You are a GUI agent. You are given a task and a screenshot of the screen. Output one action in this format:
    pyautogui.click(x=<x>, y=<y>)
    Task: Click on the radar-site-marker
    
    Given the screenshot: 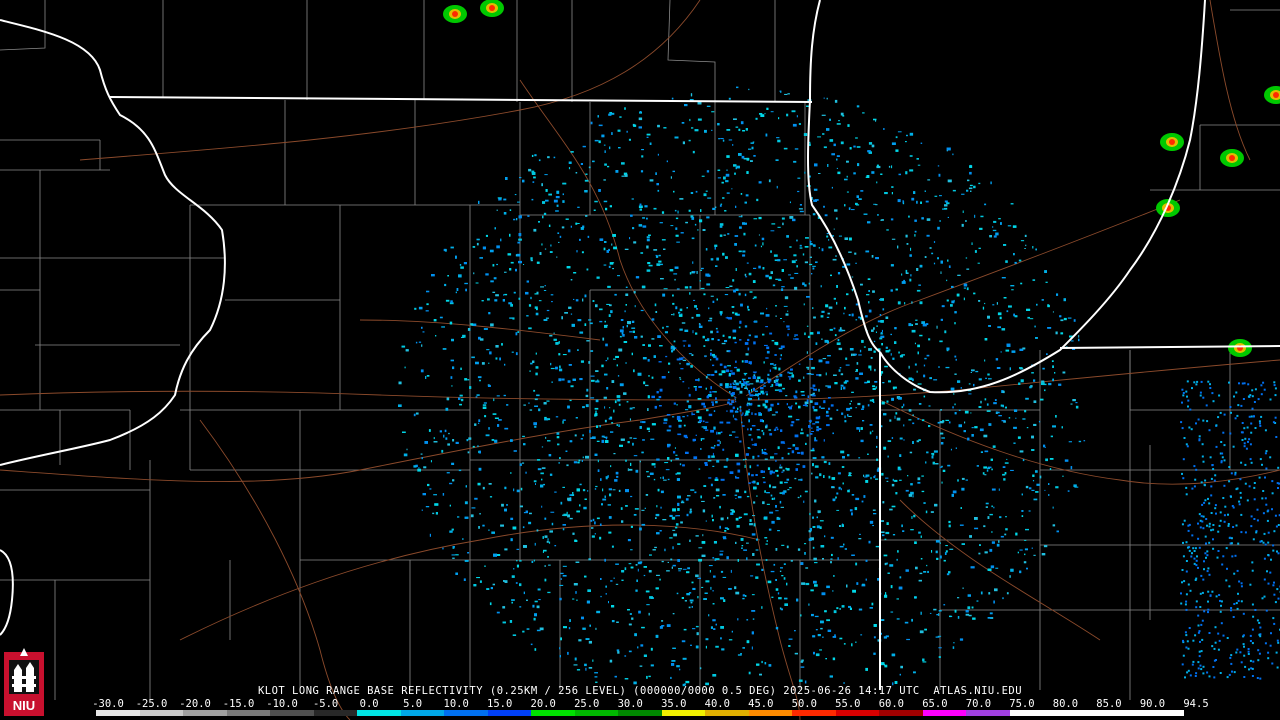 What is the action you would take?
    pyautogui.click(x=742, y=400)
    